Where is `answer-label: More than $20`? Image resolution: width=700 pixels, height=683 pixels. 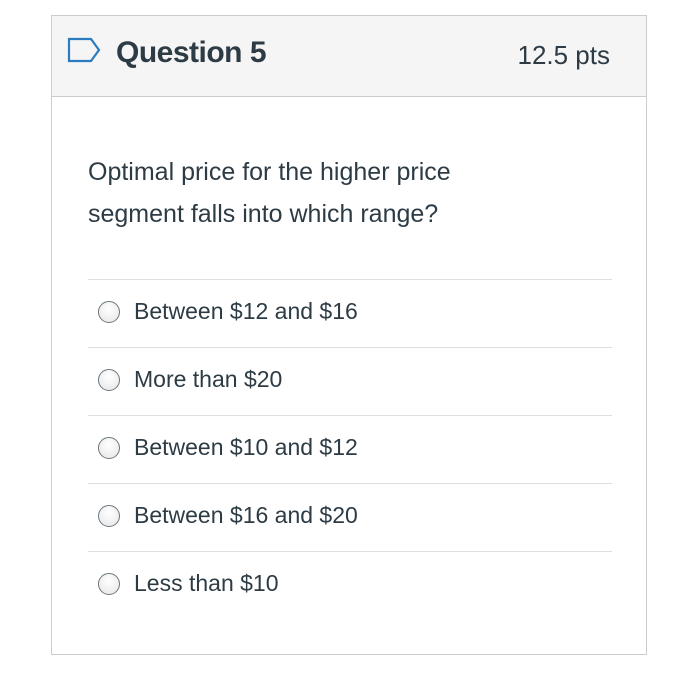 answer-label: More than $20 is located at coordinates (208, 379).